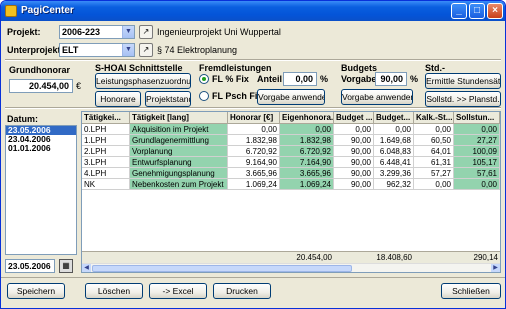 This screenshot has width=506, height=309. Describe the element at coordinates (300, 79) in the screenshot. I see `anteil-field: 0,00` at that location.